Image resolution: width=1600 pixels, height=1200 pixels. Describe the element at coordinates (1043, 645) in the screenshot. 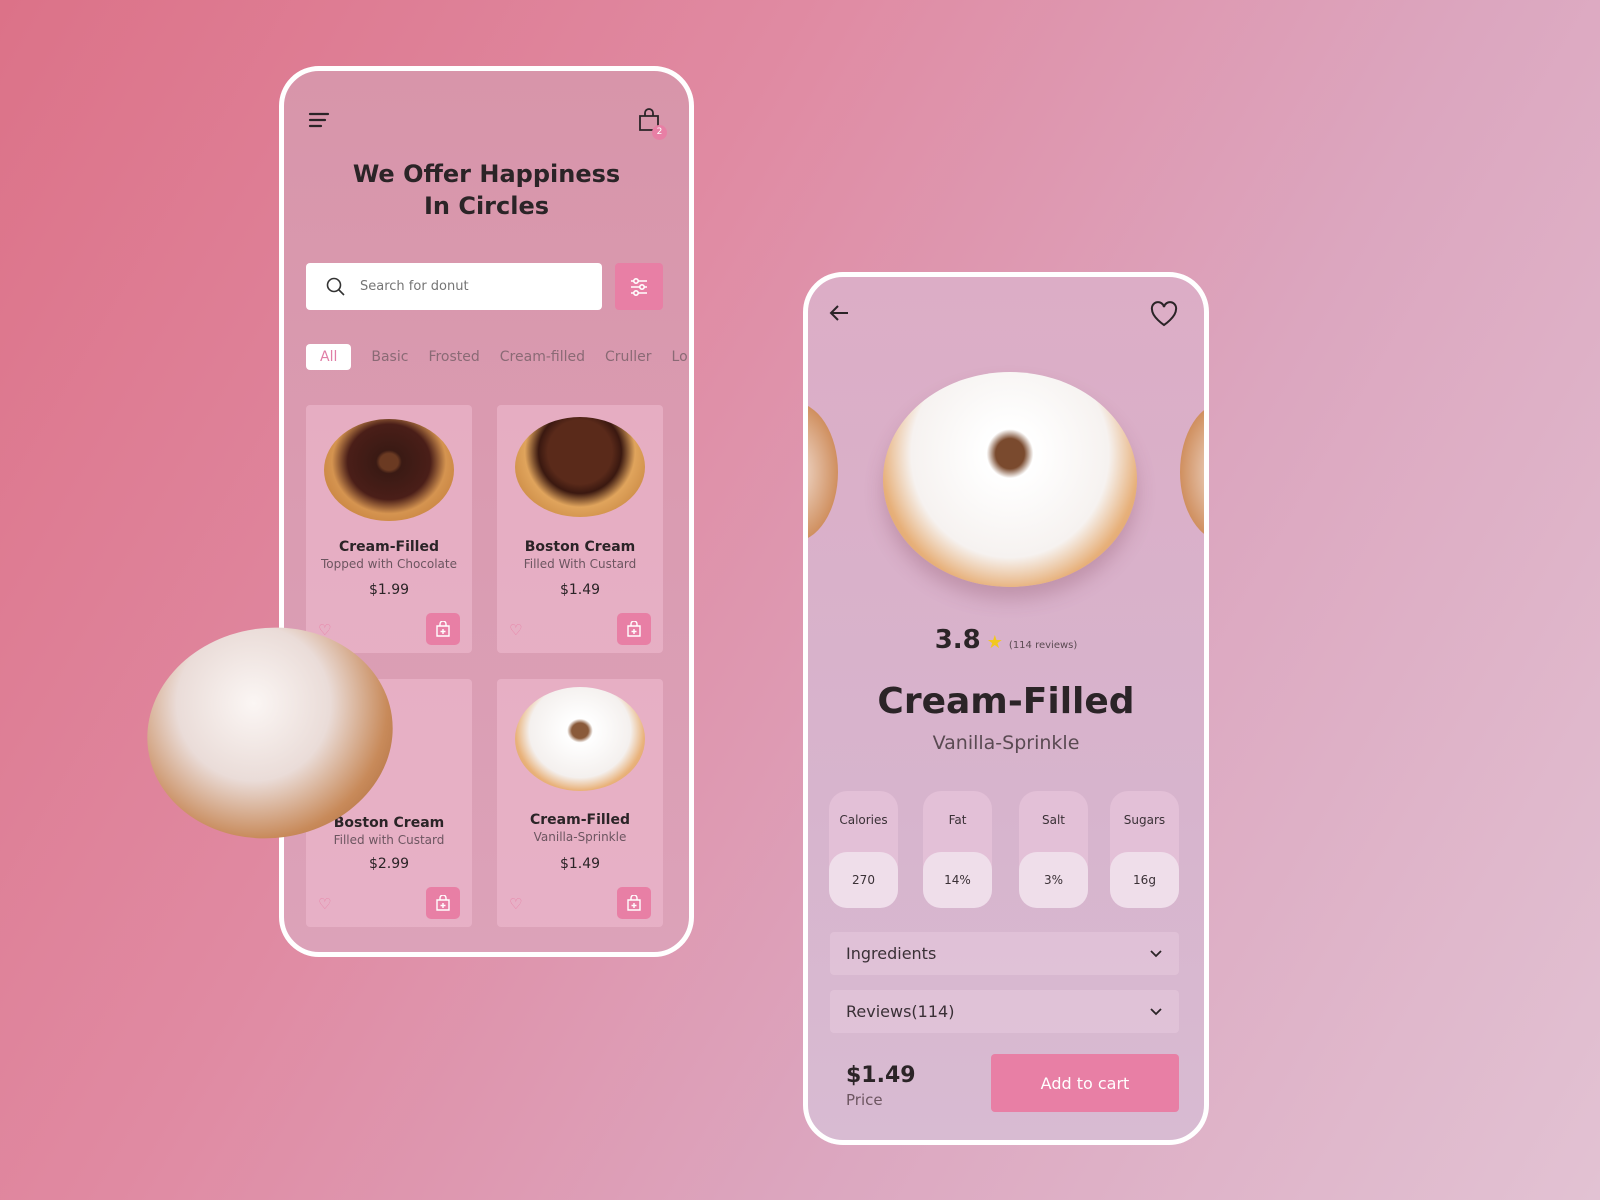

I see `review-count: (114 reviews)` at that location.